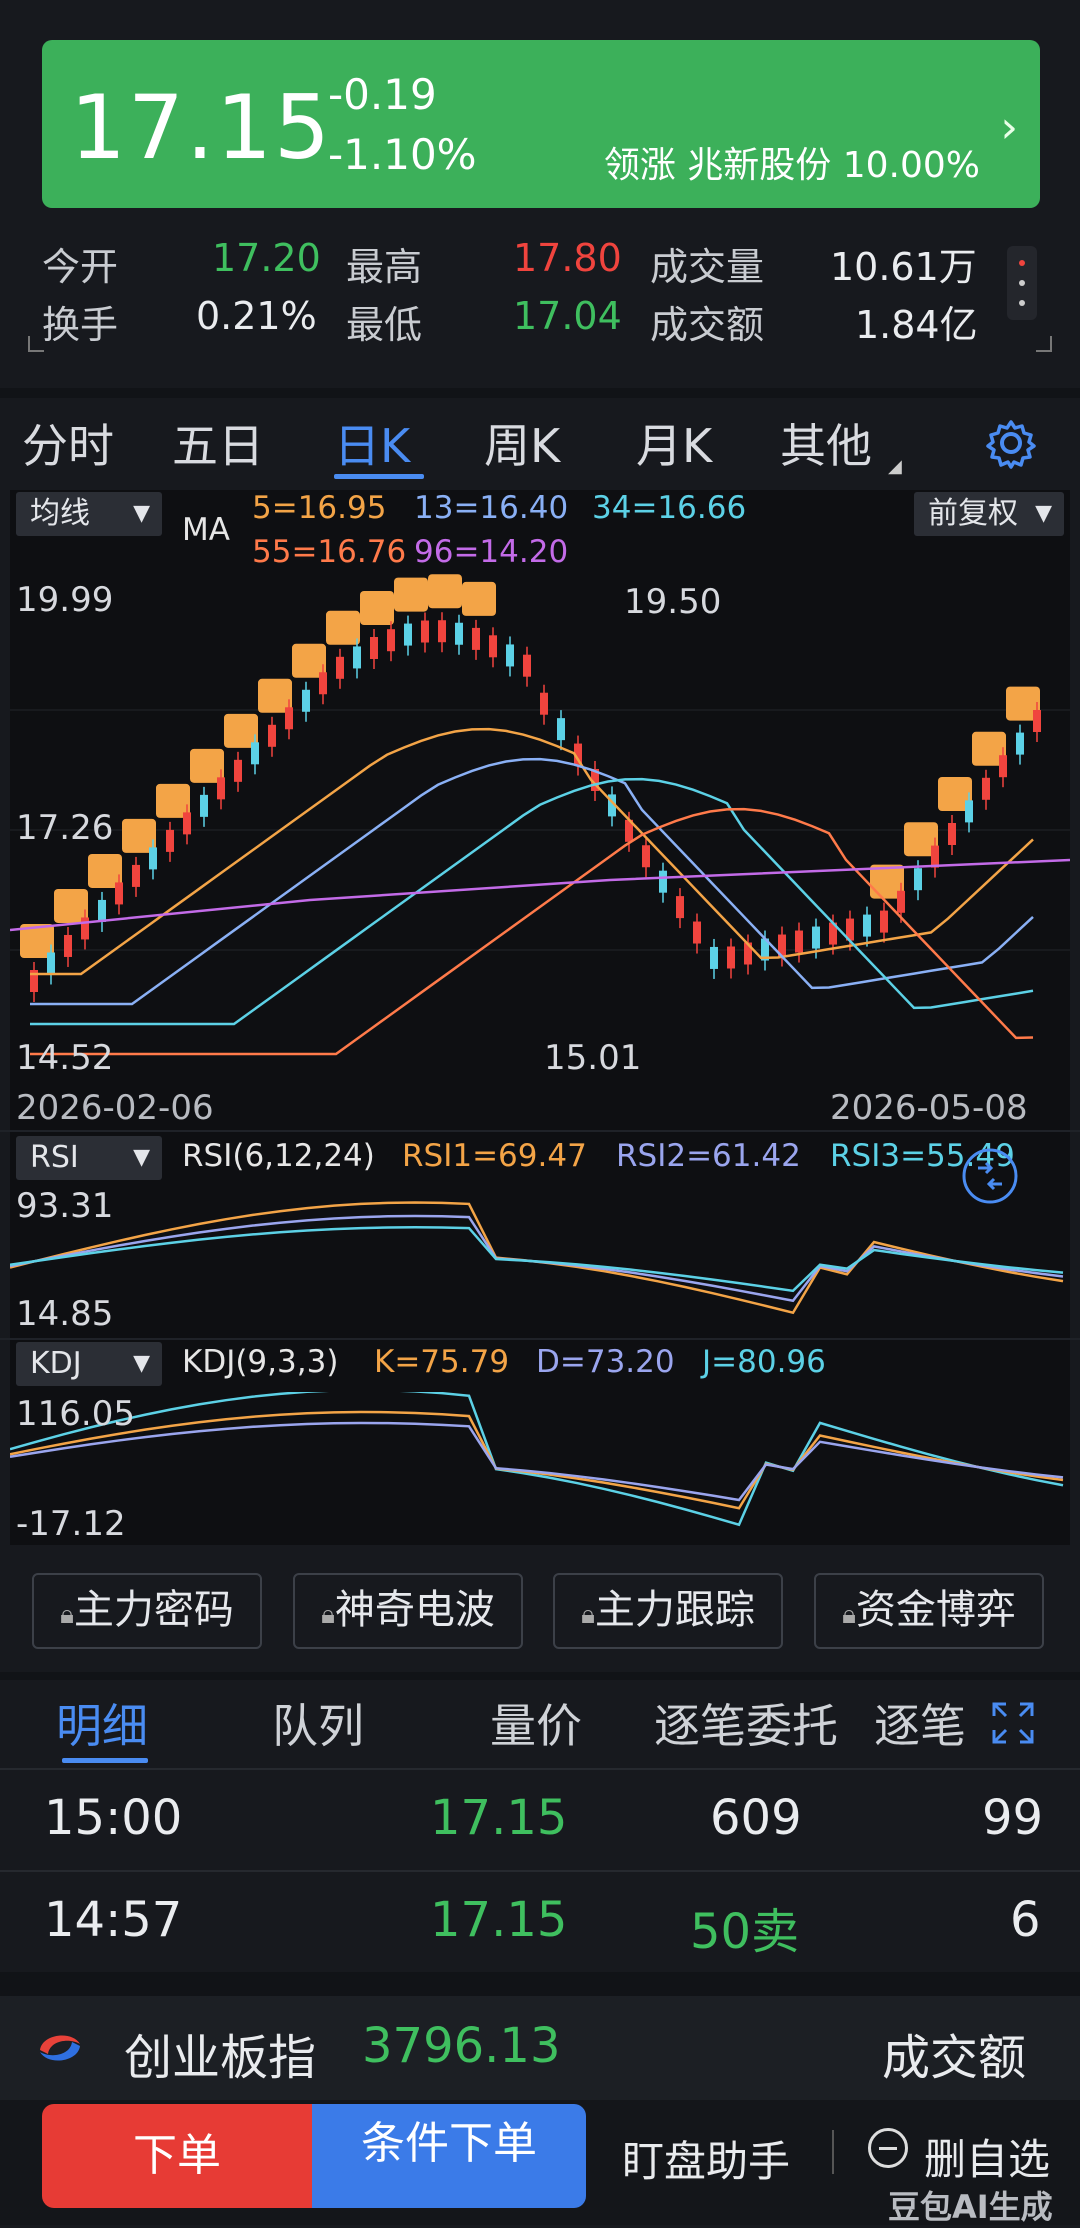 Image resolution: width=1080 pixels, height=2228 pixels. Describe the element at coordinates (105, 1760) in the screenshot. I see `active-tab-underline` at that location.